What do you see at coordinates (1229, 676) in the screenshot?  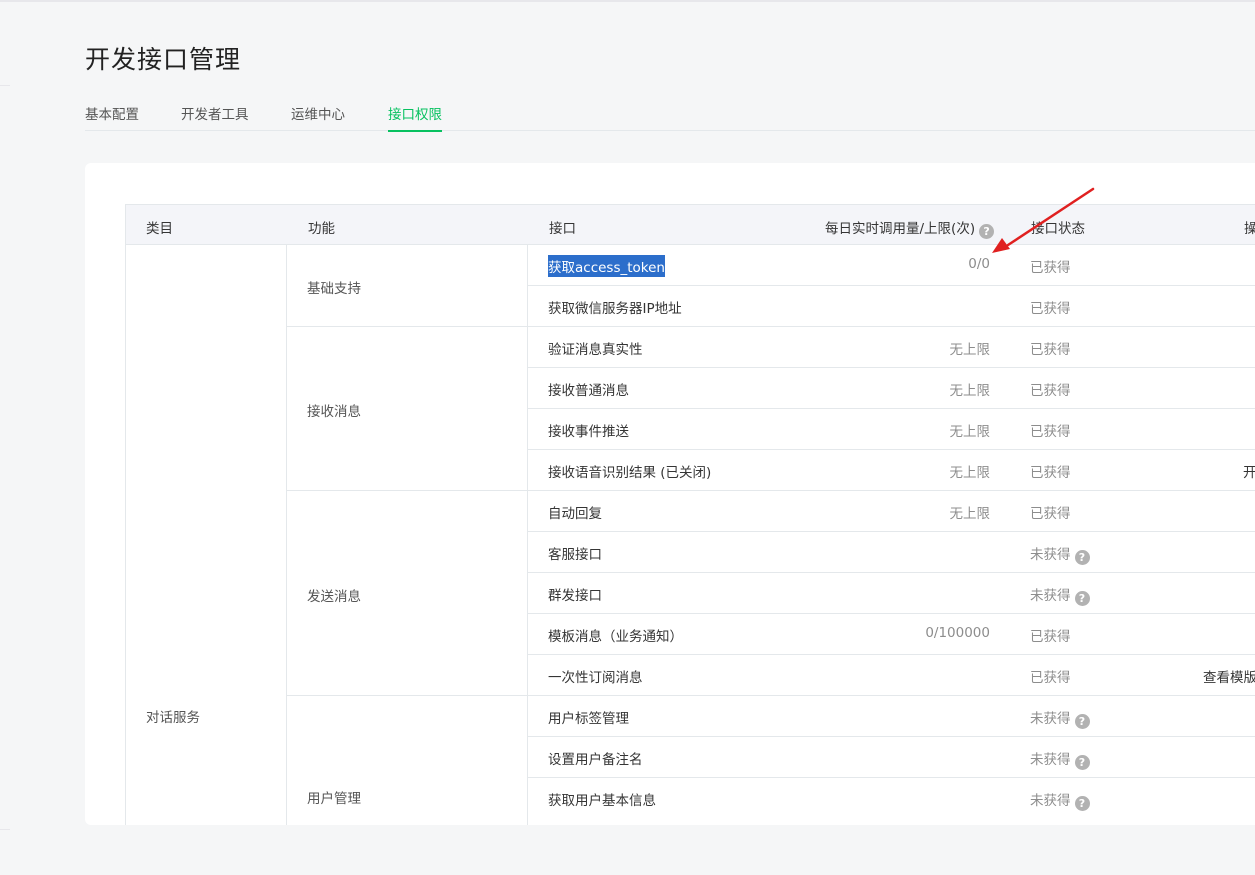 I see `operation-link: 查看模版` at bounding box center [1229, 676].